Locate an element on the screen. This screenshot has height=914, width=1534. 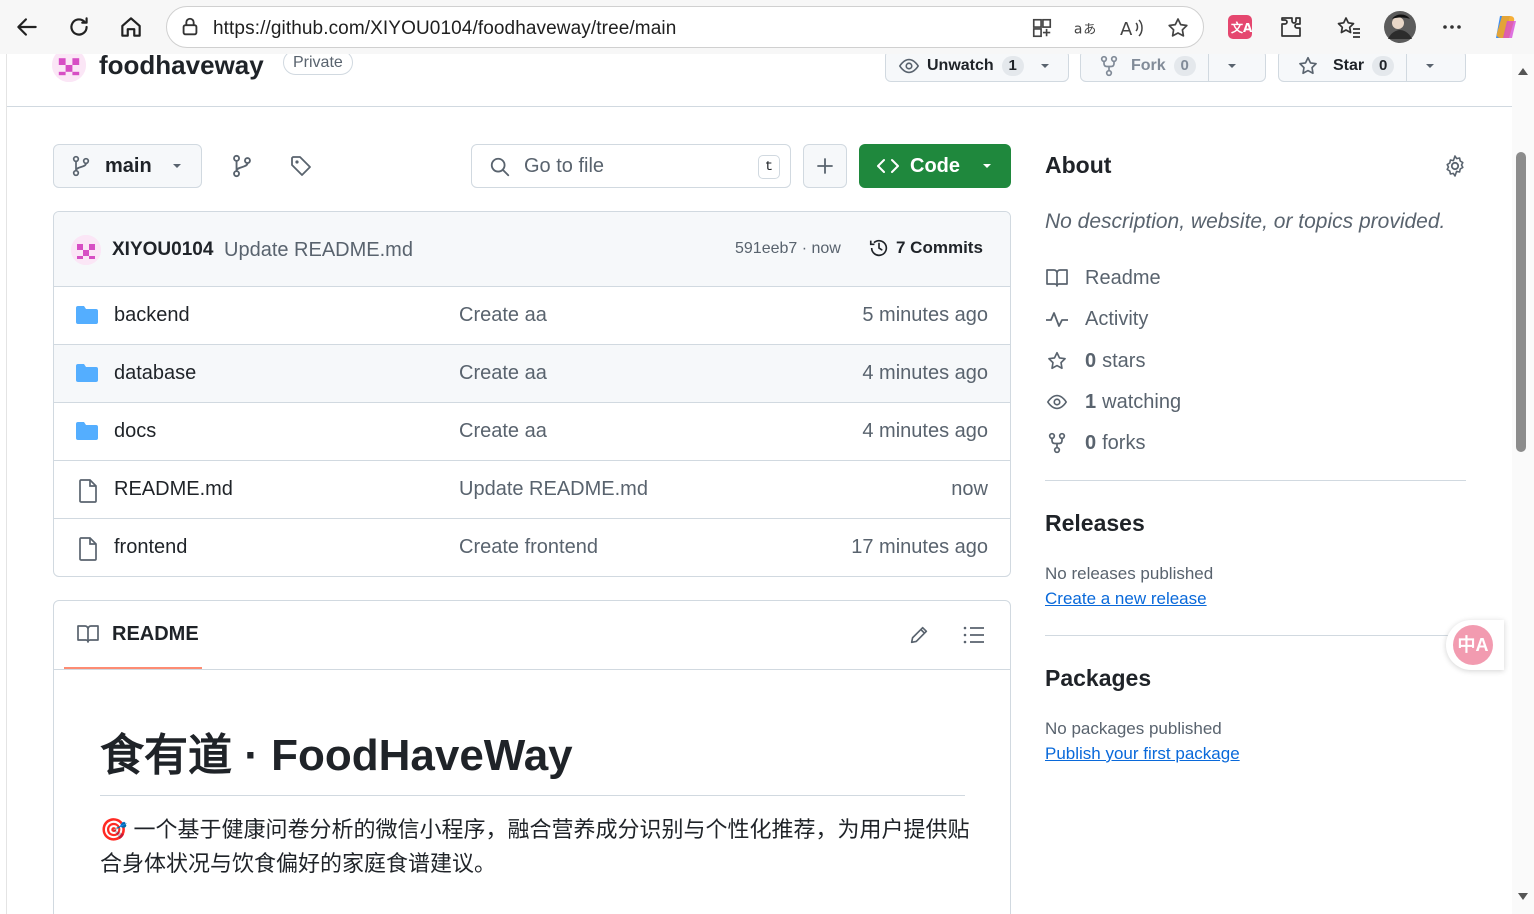
home-button is located at coordinates (131, 27).